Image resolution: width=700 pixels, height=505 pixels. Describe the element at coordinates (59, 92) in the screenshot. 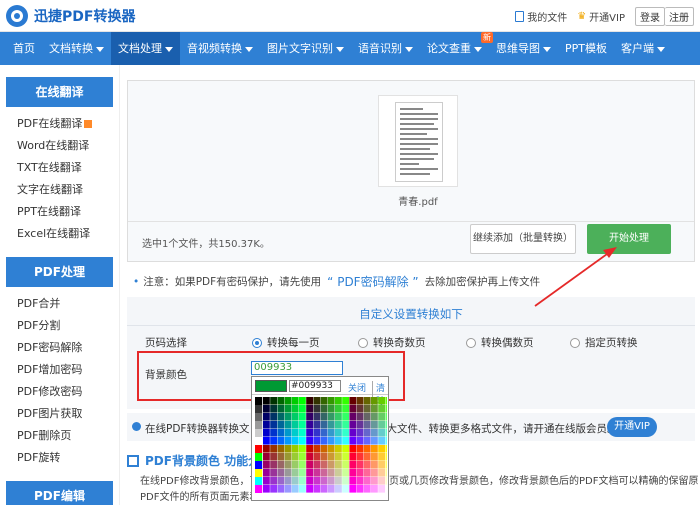

I see `sidebar-section-title: 在线翻译` at that location.